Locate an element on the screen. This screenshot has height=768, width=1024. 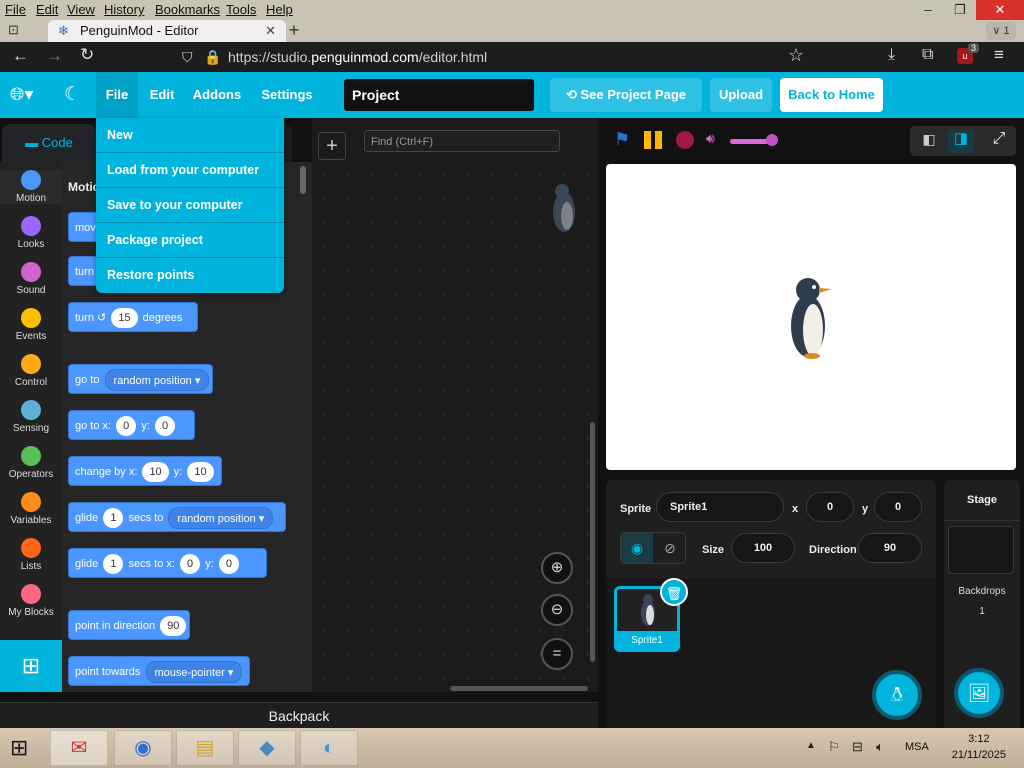
glide-secs-input: 1 is located at coordinates (113, 518).